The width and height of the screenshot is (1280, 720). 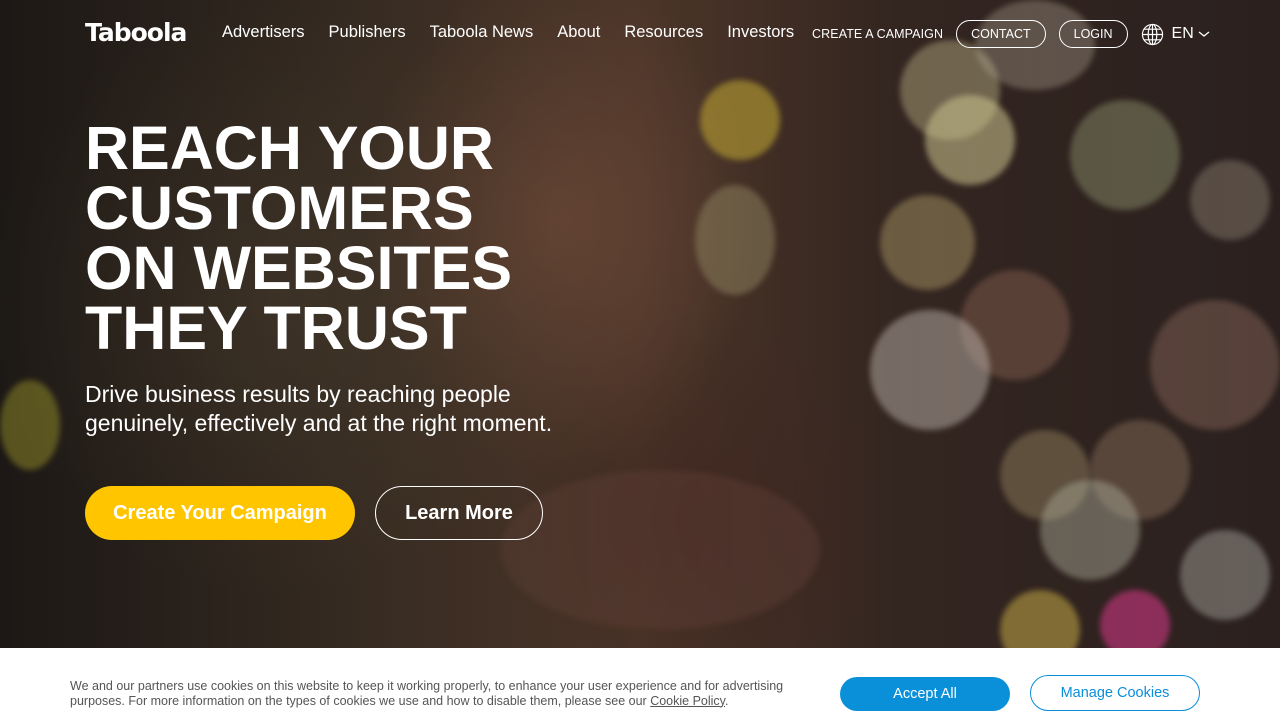 I want to click on login-button: LOGIN, so click(x=1093, y=34).